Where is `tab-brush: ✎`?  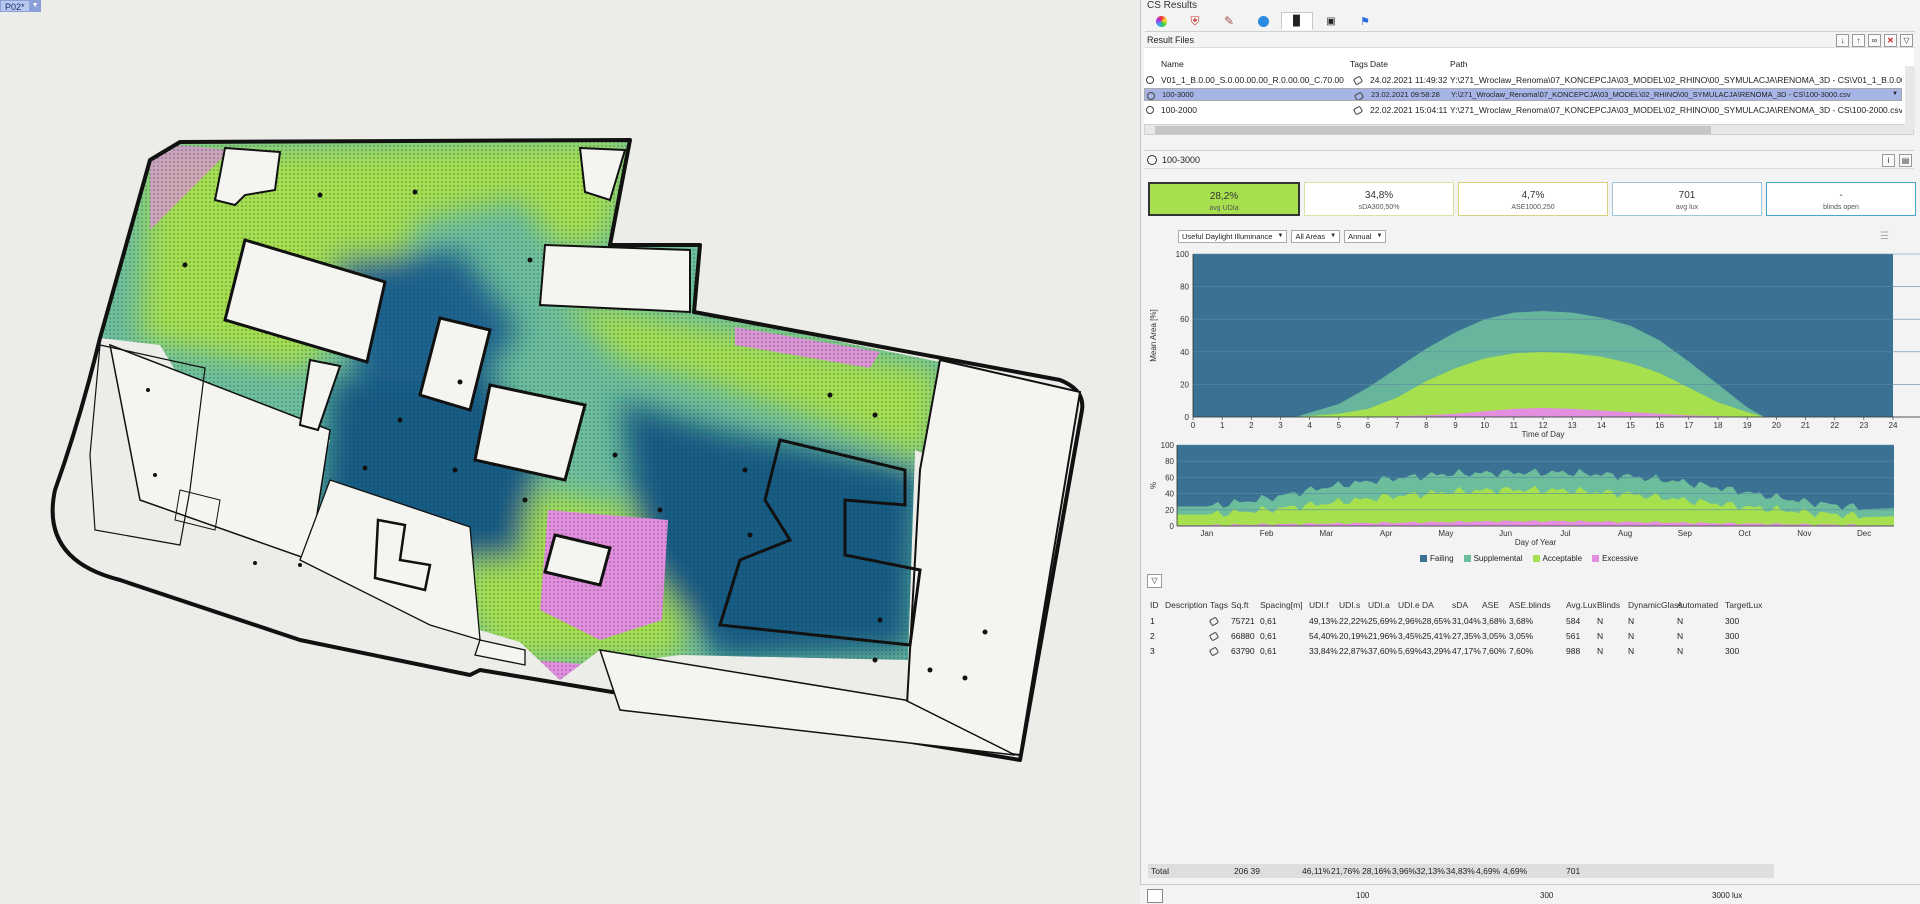 tab-brush: ✎ is located at coordinates (1229, 21).